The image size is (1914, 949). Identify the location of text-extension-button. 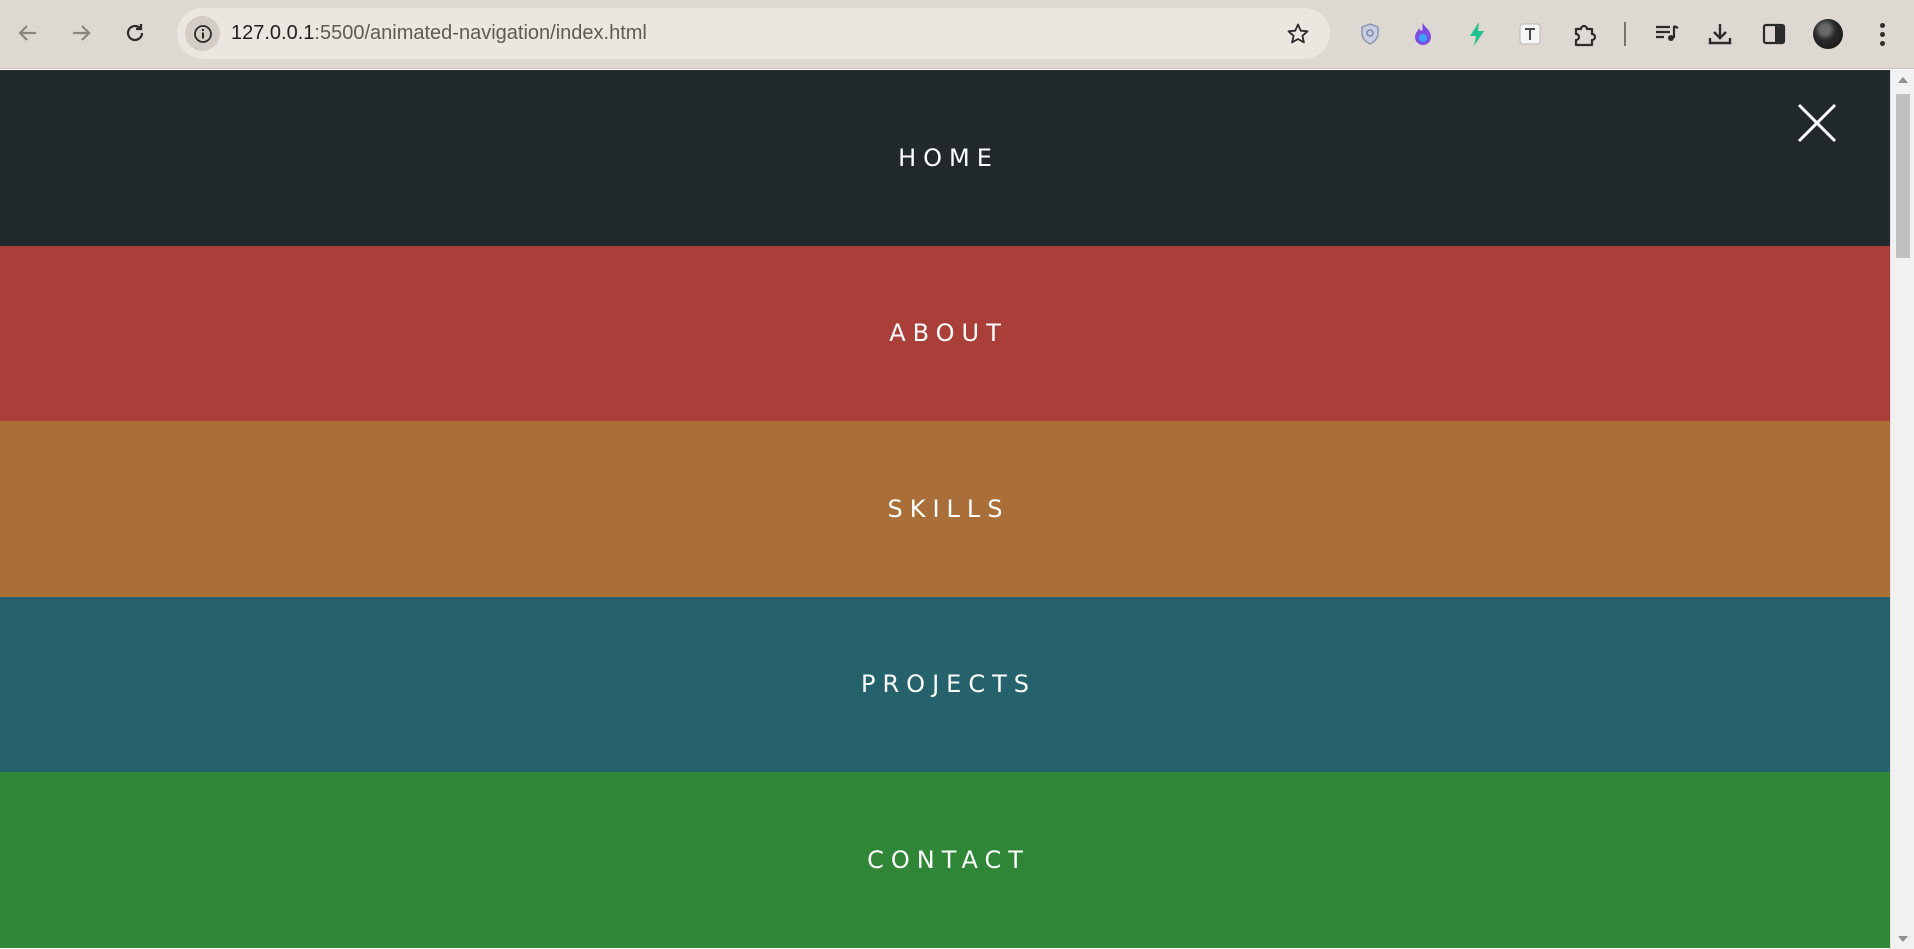
(1530, 34).